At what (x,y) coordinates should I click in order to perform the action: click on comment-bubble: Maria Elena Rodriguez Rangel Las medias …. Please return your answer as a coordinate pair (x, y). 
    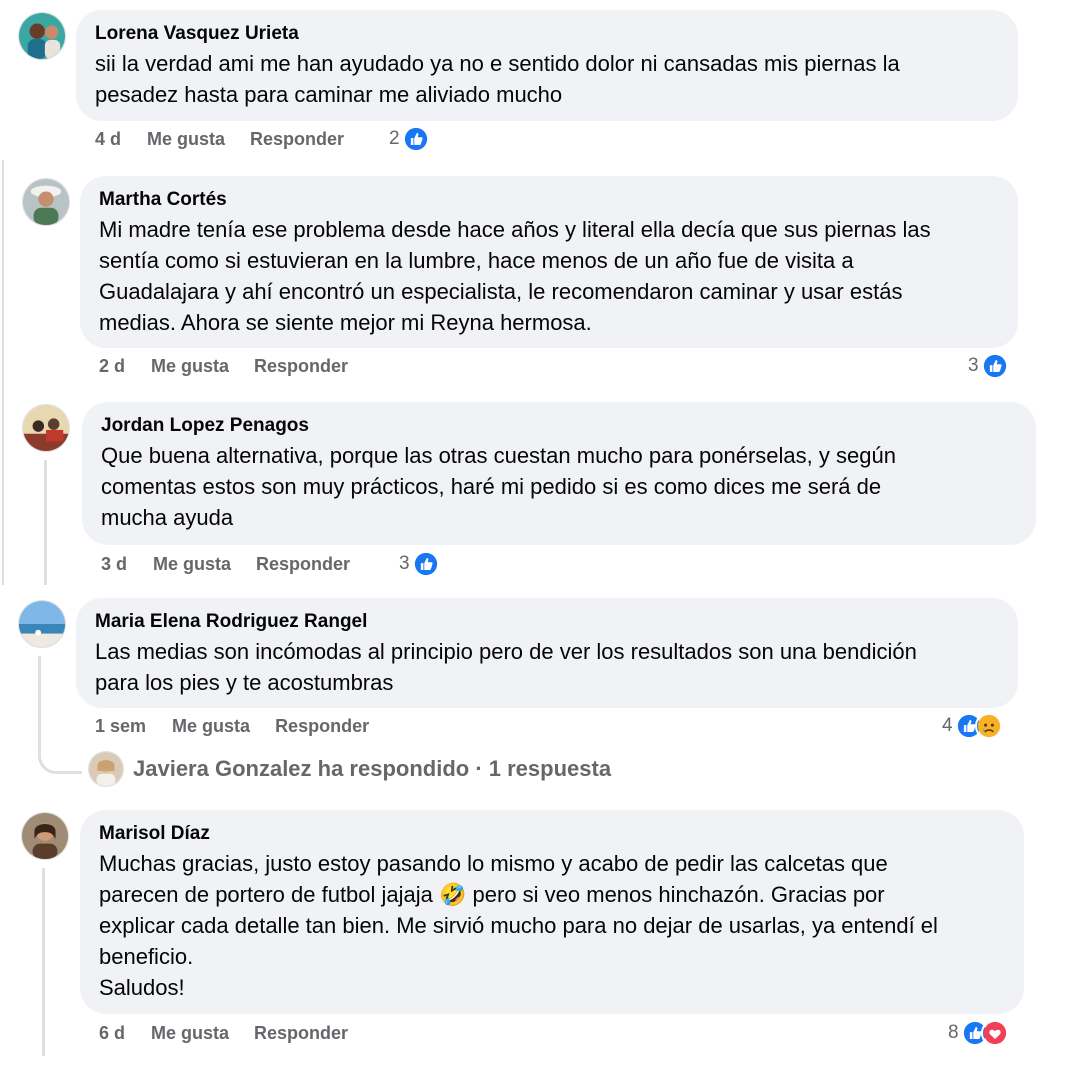
    Looking at the image, I should click on (547, 653).